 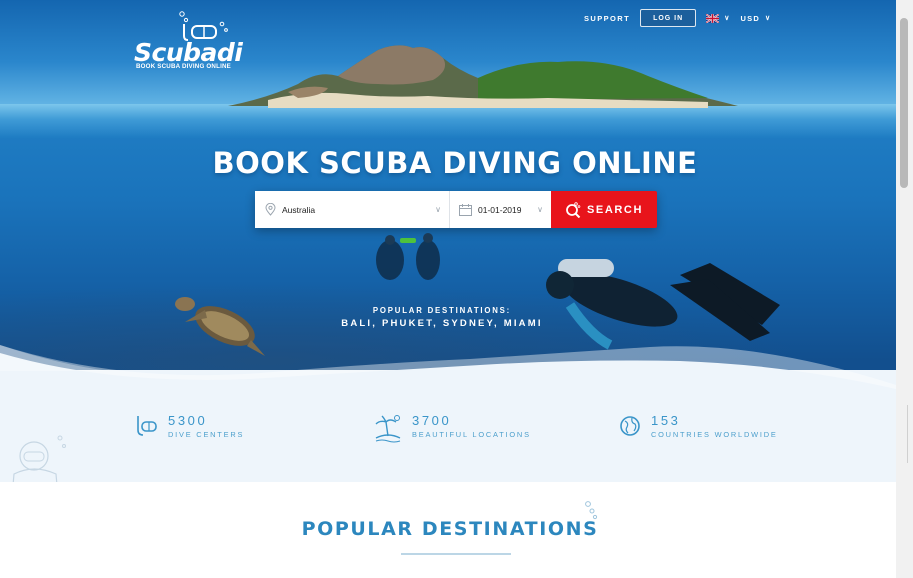 I want to click on login-button: LOG IN, so click(x=668, y=18).